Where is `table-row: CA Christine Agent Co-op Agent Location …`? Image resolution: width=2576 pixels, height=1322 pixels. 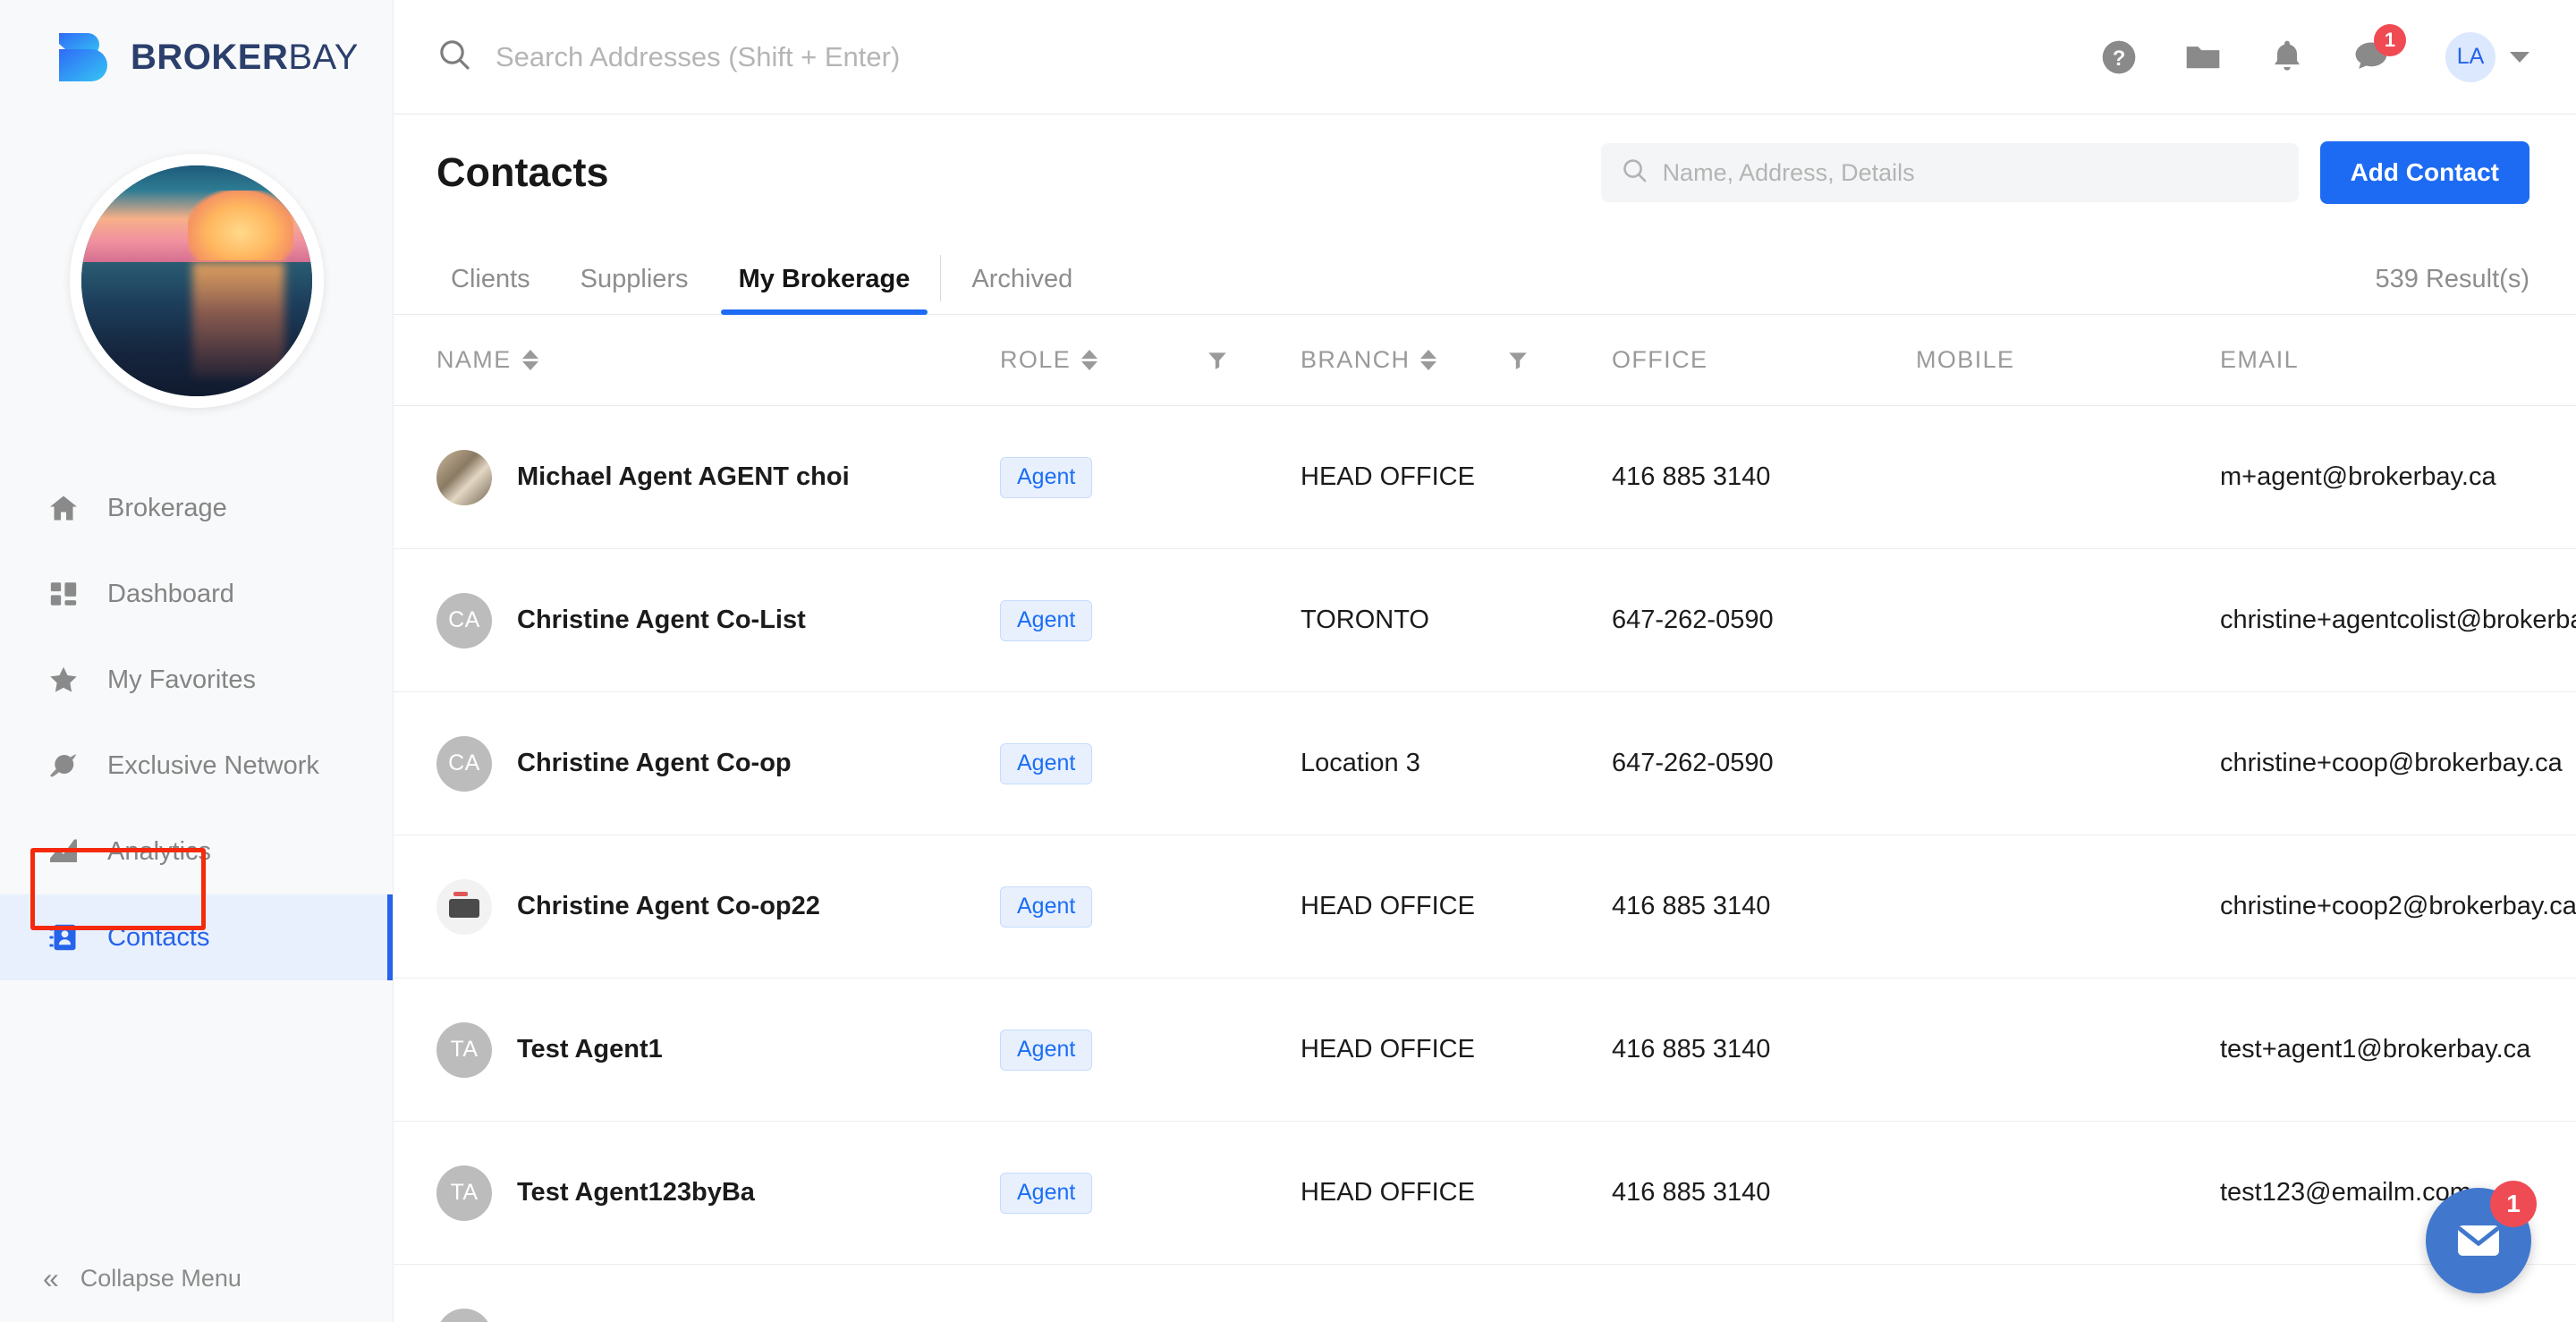 table-row: CA Christine Agent Co-op Agent Location … is located at coordinates (1485, 764).